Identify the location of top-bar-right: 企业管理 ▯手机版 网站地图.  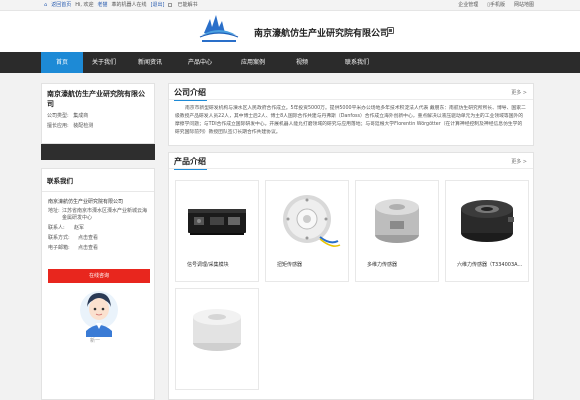
(496, 4).